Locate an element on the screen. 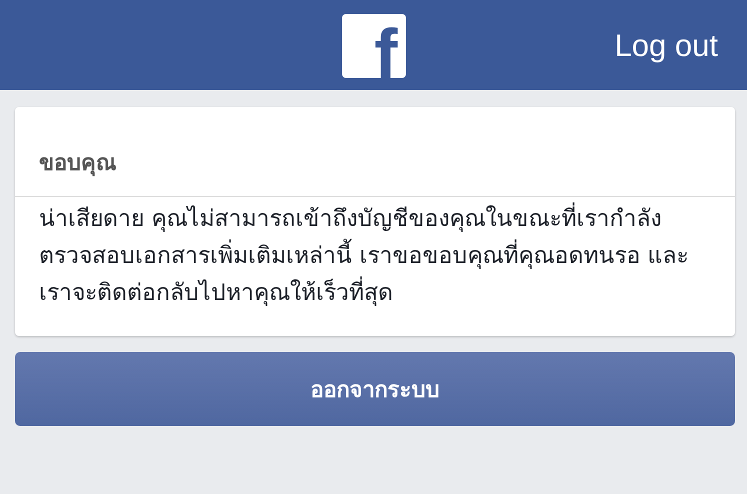 The image size is (747, 494). logo: f is located at coordinates (374, 46).